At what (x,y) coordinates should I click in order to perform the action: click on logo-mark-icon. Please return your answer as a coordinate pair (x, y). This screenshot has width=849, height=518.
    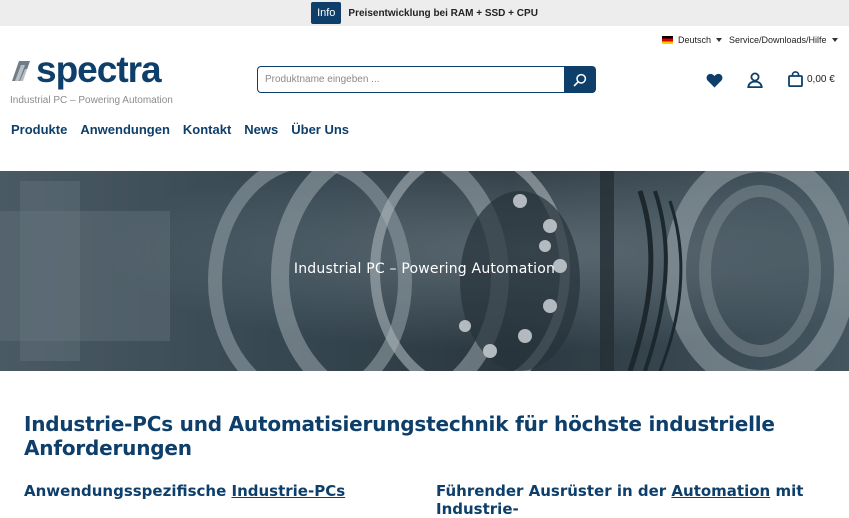
    Looking at the image, I should click on (21, 71).